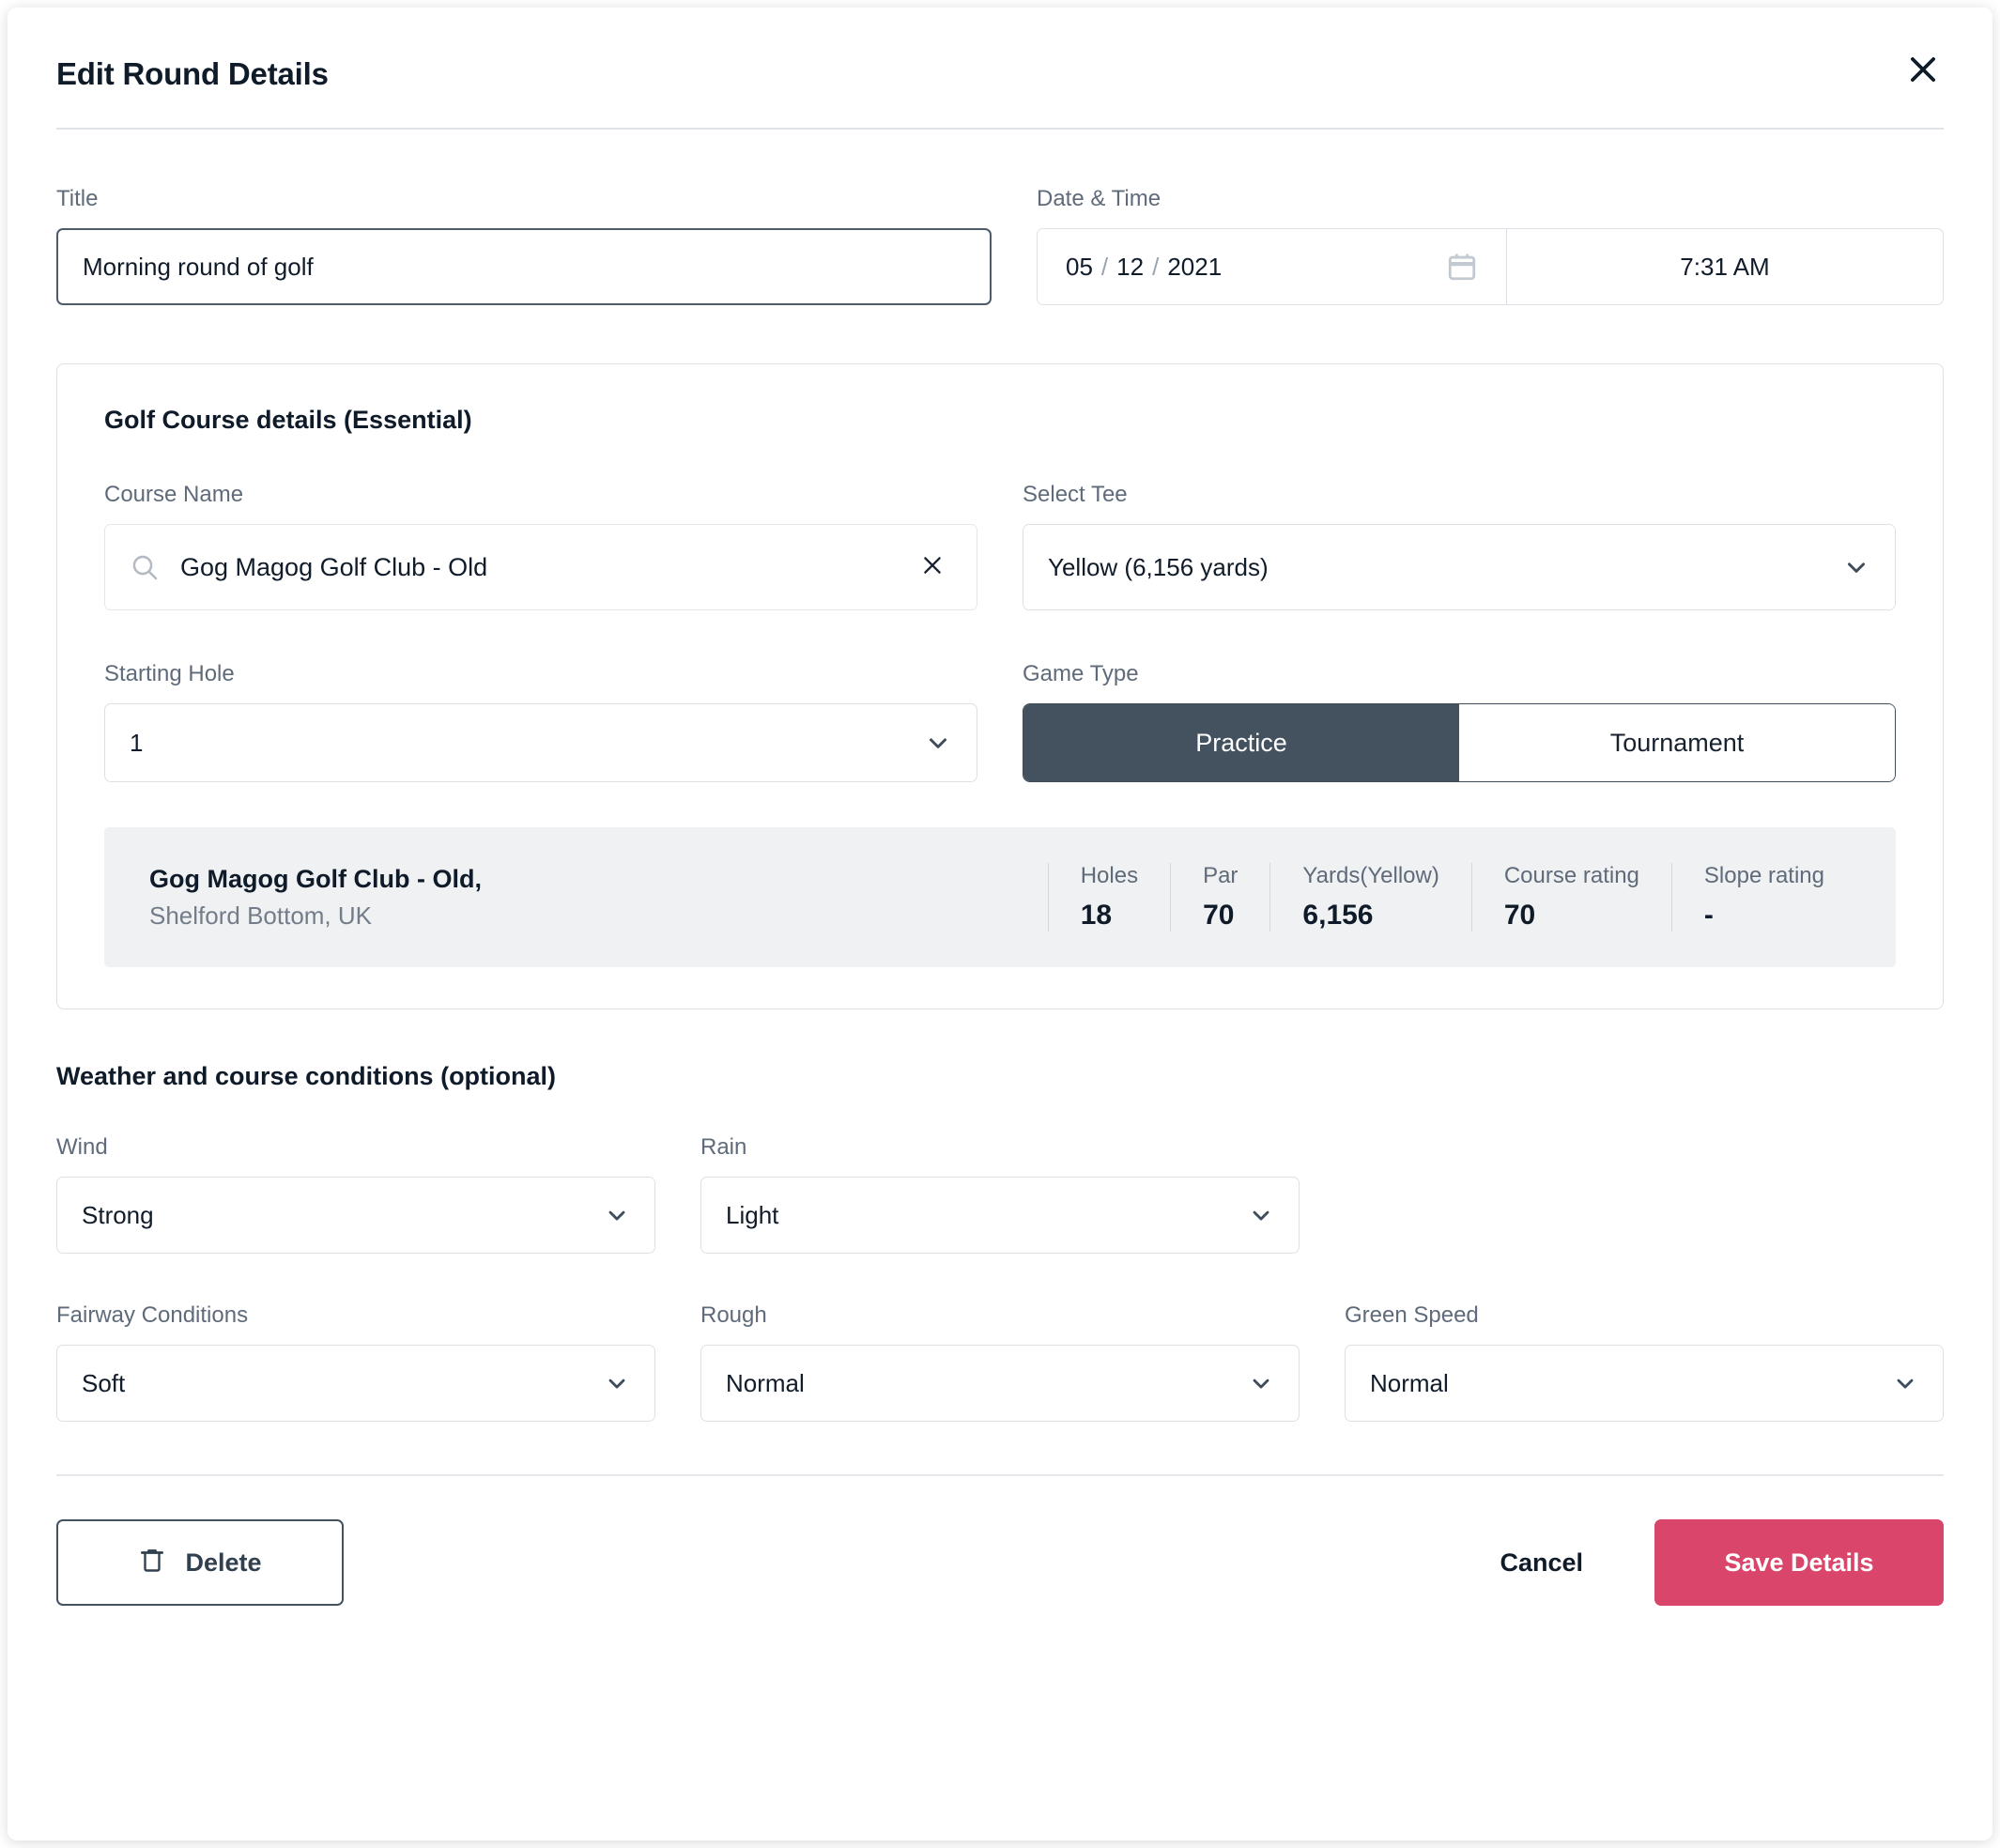 The image size is (2000, 1848). What do you see at coordinates (1081, 673) in the screenshot?
I see `game-type-label: Game Type` at bounding box center [1081, 673].